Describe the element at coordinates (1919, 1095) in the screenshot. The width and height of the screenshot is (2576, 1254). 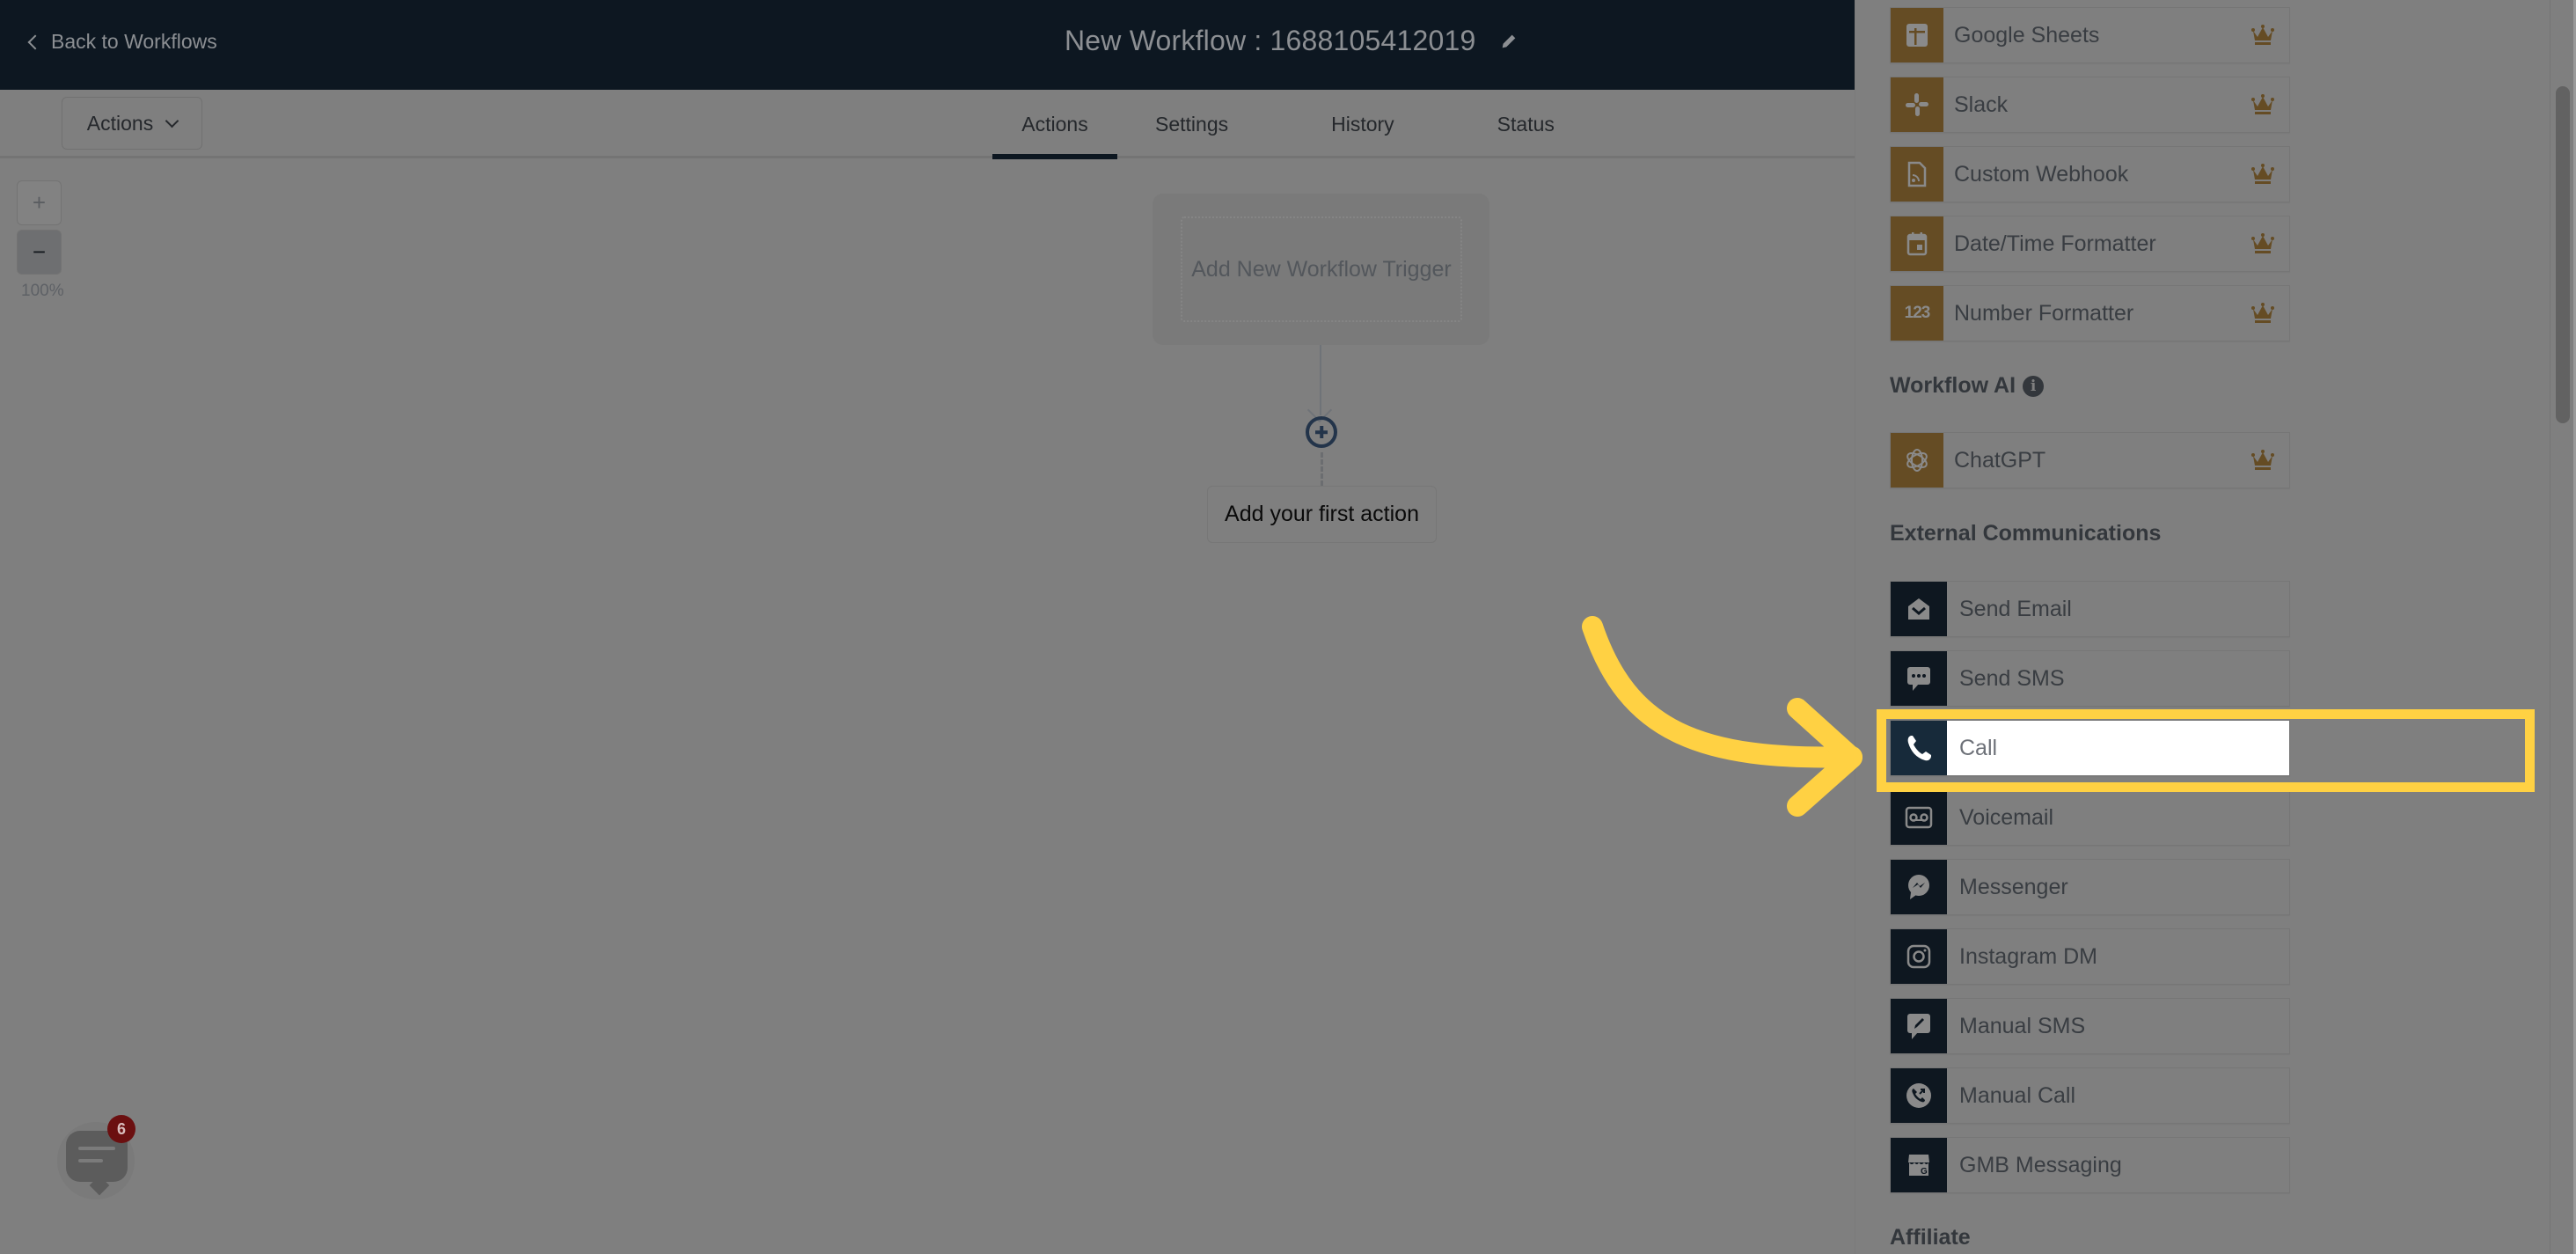
I see `manual-call-icon` at that location.